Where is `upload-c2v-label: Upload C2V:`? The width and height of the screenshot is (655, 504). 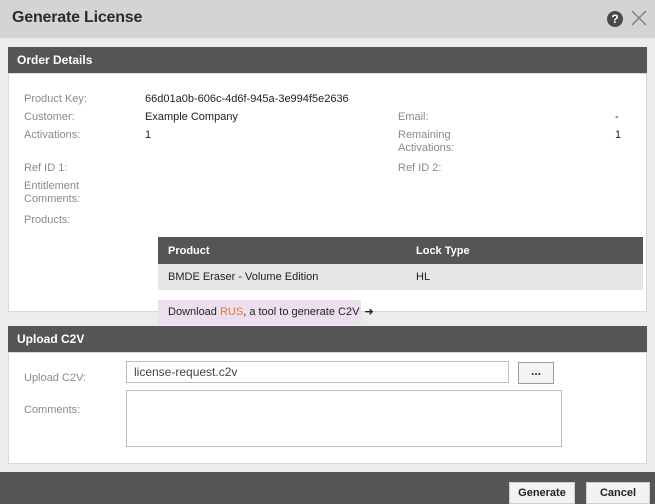 upload-c2v-label: Upload C2V: is located at coordinates (55, 378).